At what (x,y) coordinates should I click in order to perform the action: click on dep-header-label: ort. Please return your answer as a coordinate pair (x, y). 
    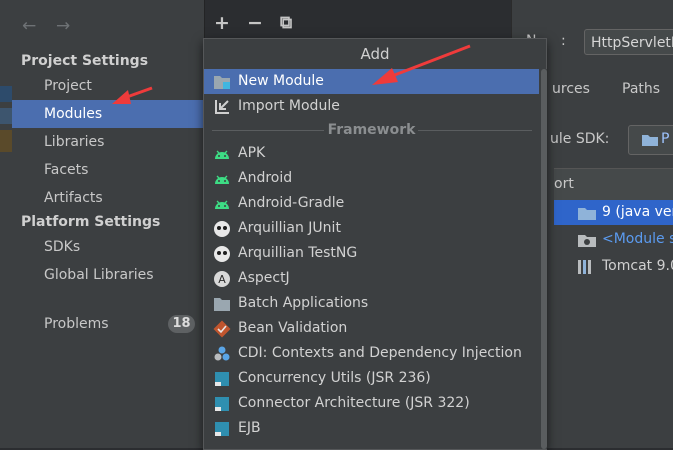
    Looking at the image, I should click on (564, 184).